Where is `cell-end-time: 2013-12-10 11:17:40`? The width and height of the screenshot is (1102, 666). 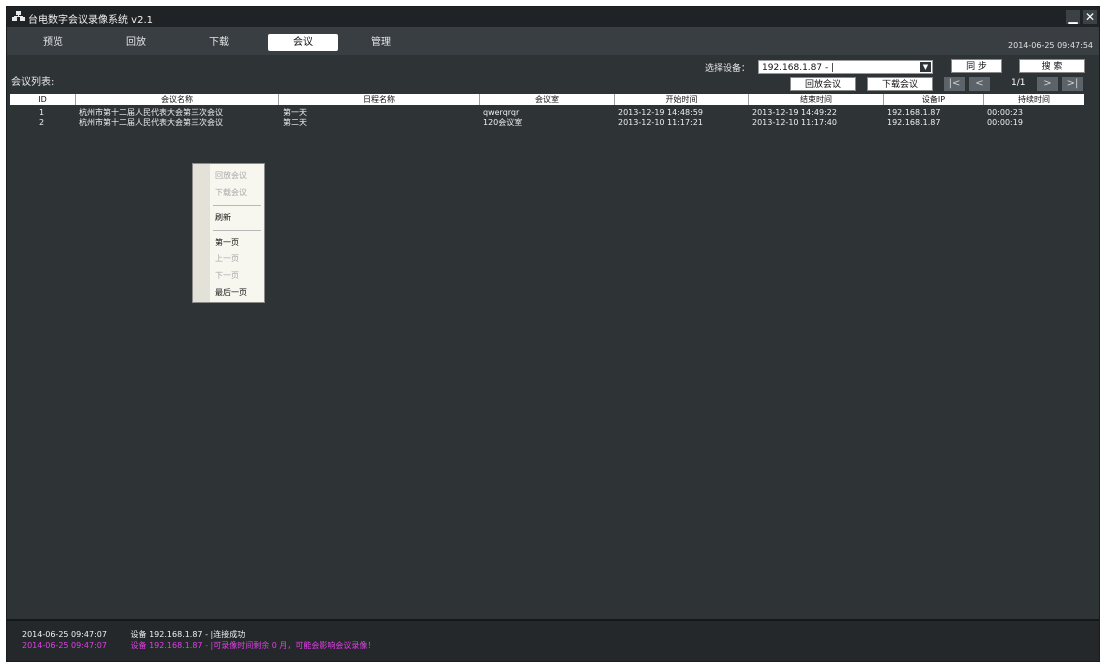 cell-end-time: 2013-12-10 11:17:40 is located at coordinates (794, 122).